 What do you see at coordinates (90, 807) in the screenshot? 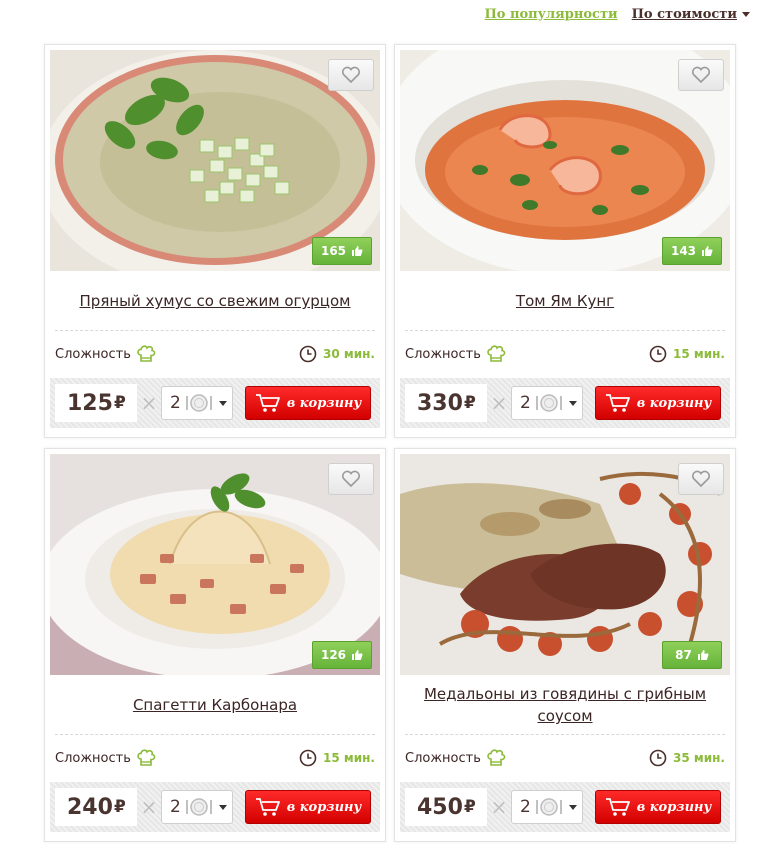
I see `price-value: 240` at bounding box center [90, 807].